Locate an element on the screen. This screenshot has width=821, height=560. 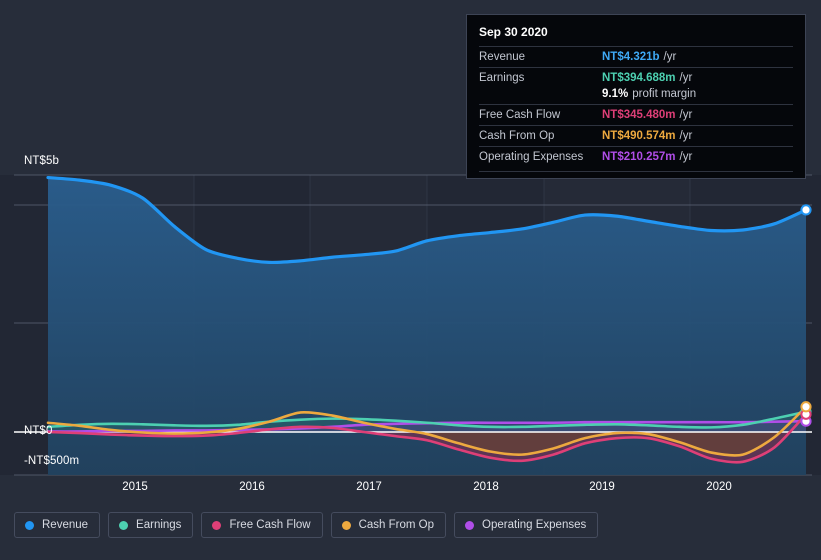
y-axis-label-top: NT$5b is located at coordinates (42, 161).